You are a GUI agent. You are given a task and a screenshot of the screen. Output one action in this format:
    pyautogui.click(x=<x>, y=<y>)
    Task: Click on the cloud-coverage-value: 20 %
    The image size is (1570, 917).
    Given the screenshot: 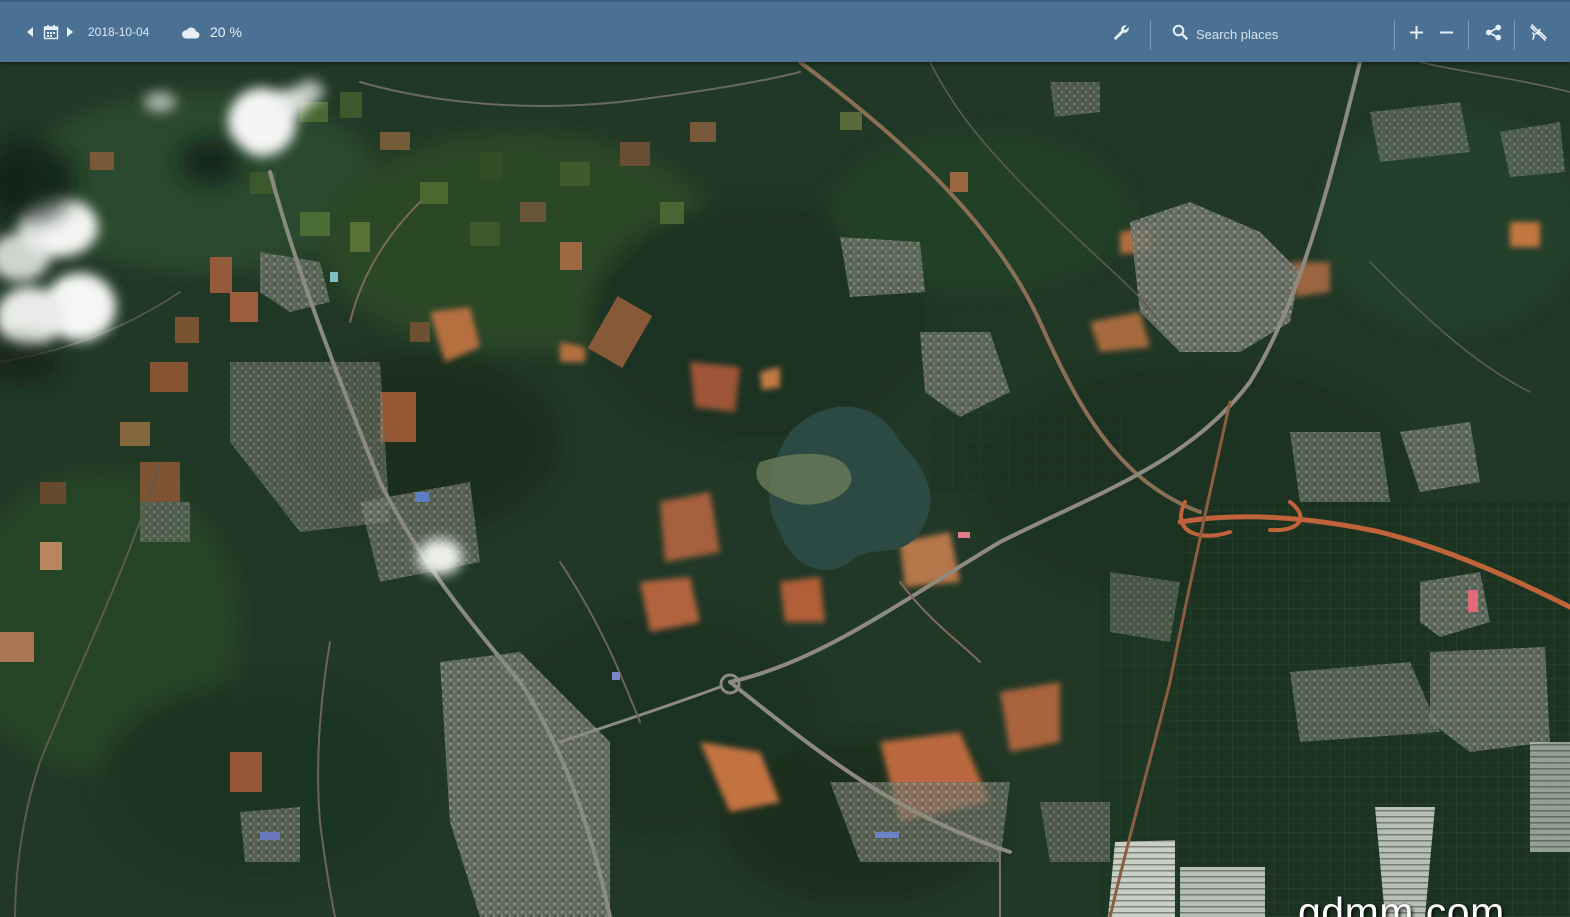 What is the action you would take?
    pyautogui.click(x=226, y=32)
    